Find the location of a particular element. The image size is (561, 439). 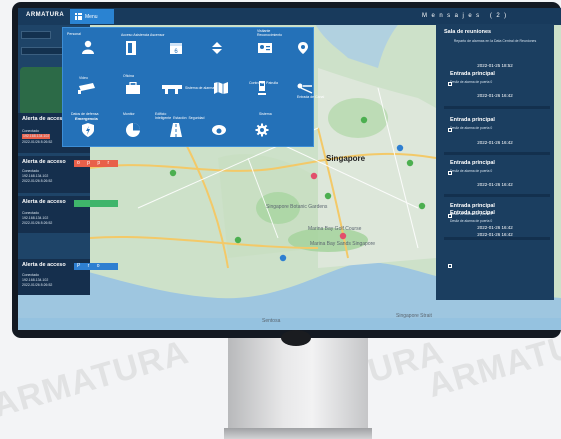

menu-tile-video: Video is located at coordinates (87, 88).